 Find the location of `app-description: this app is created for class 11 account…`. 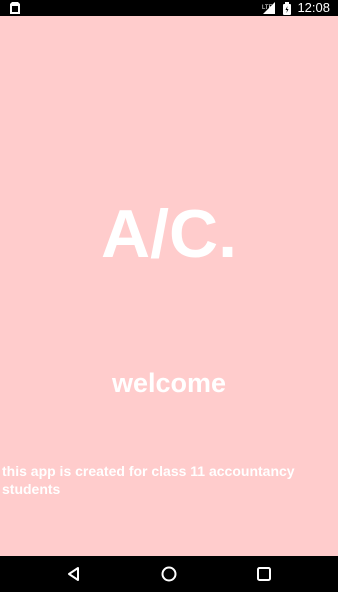

app-description: this app is created for class 11 account… is located at coordinates (148, 480).